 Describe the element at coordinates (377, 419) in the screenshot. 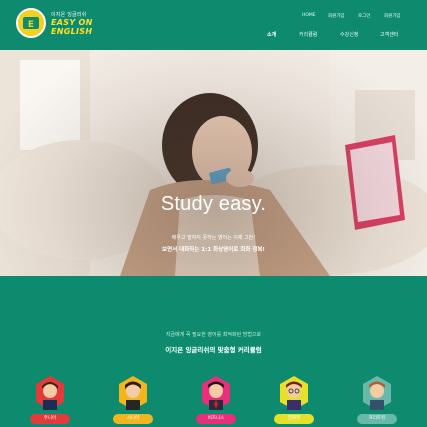

I see `course-label-free-talking: 프리토킹` at that location.